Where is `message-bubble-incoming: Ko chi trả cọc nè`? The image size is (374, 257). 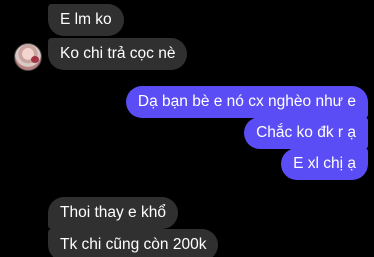 message-bubble-incoming: Ko chi trả cọc nè is located at coordinates (118, 54).